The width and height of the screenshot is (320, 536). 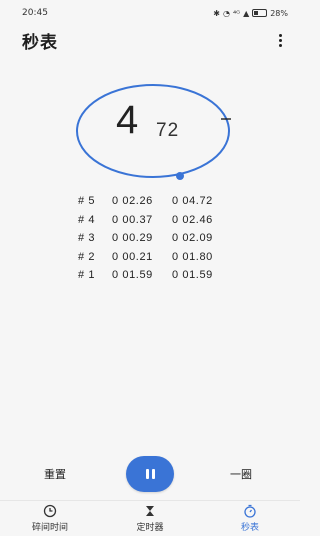 What do you see at coordinates (132, 275) in the screenshot?
I see `lap-time: 0 01.59` at bounding box center [132, 275].